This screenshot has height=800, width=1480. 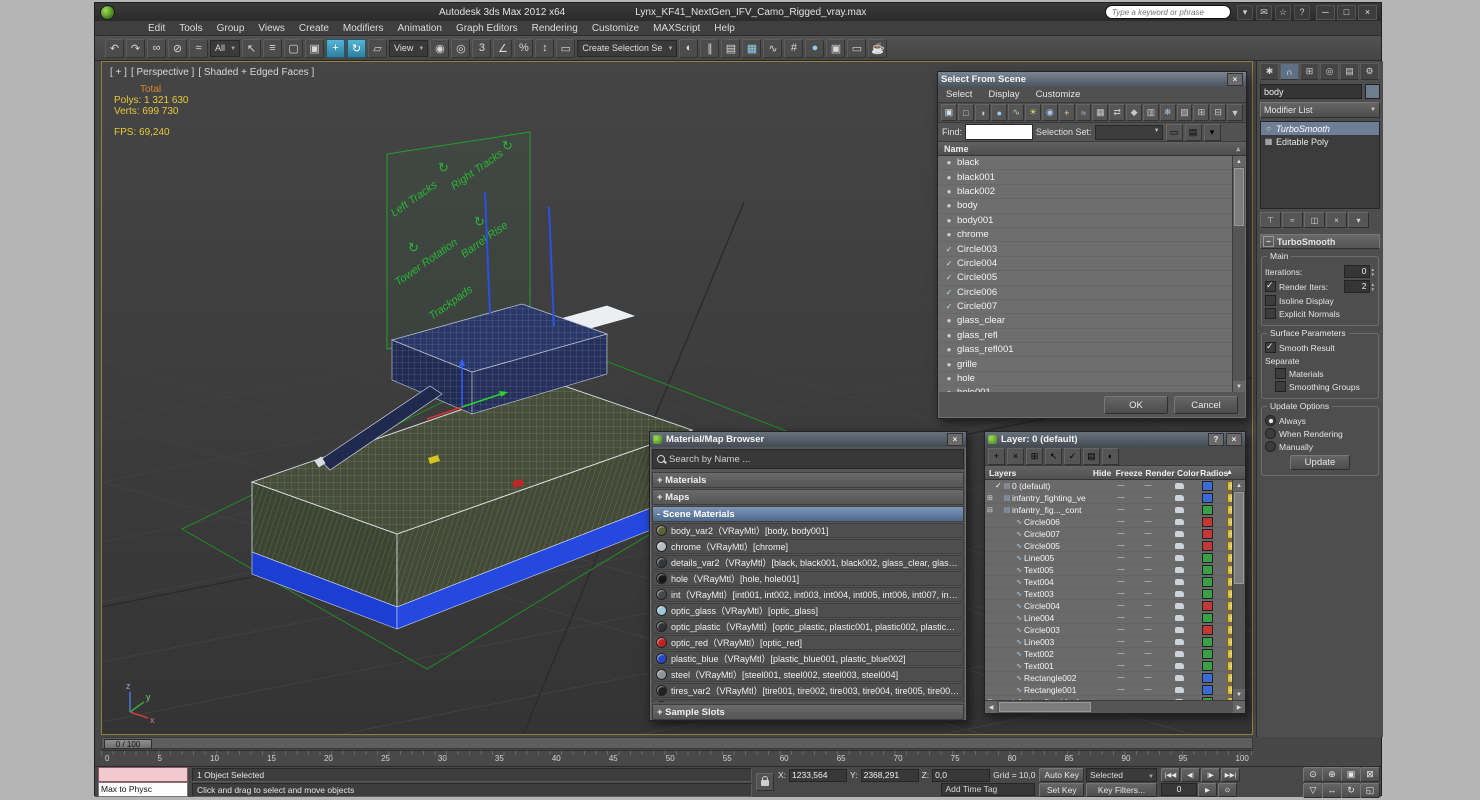 What do you see at coordinates (273, 48) in the screenshot?
I see `select-by-name-icon: ≡` at bounding box center [273, 48].